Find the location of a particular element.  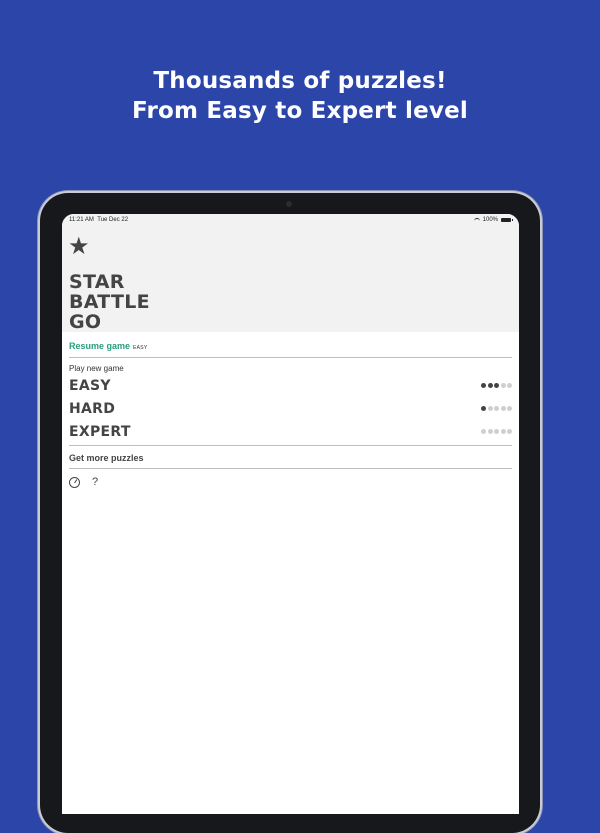

difficulty-easy-button: EASY is located at coordinates (290, 388).